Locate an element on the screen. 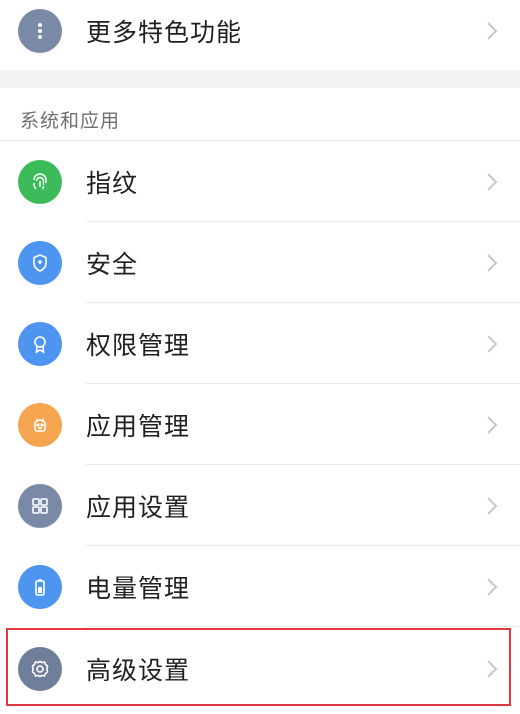 The image size is (520, 714). settings-item-app-management: 应用管理 is located at coordinates (260, 424).